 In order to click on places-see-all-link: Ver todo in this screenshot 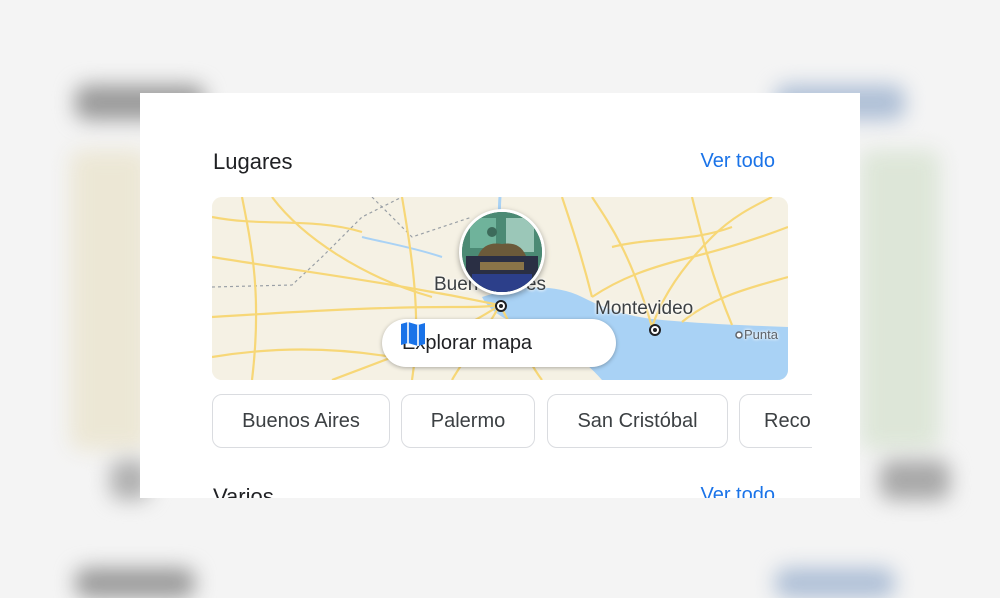, I will do `click(737, 161)`.